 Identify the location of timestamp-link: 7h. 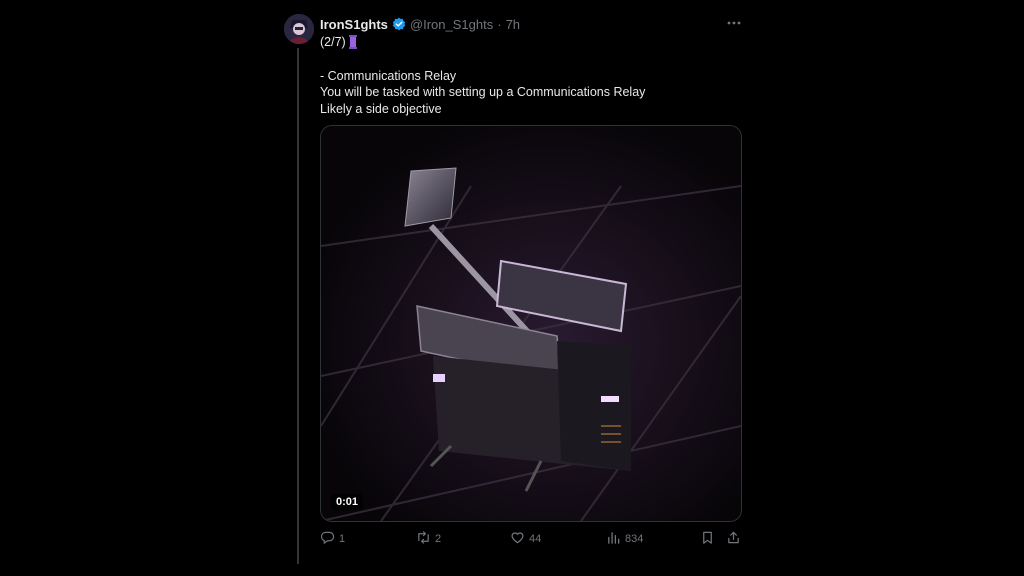
(513, 24).